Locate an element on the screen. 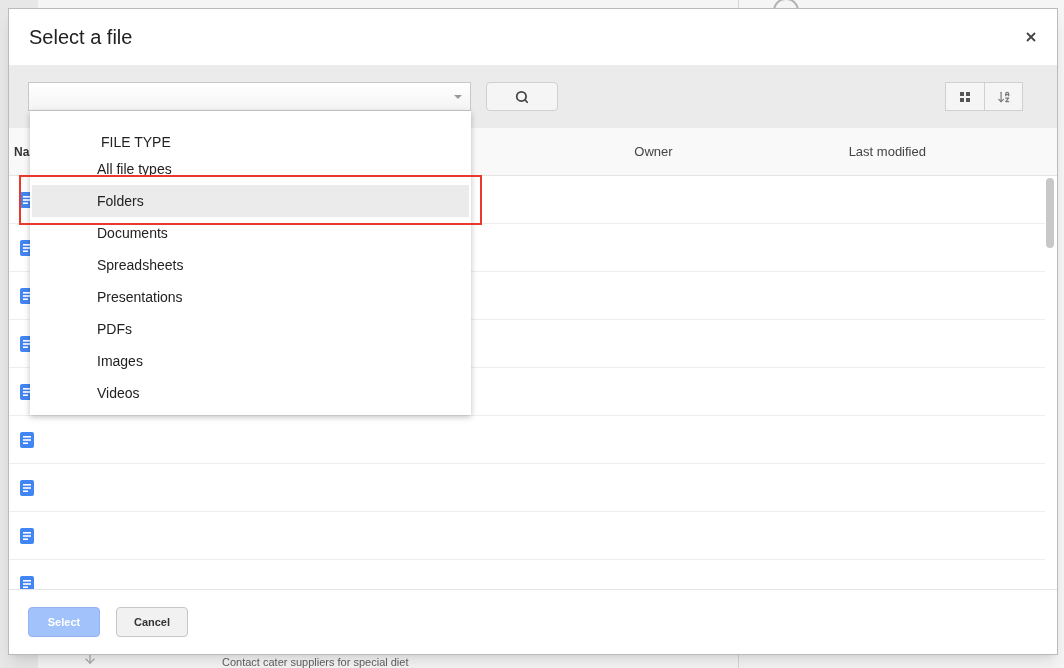  search-button is located at coordinates (522, 96).